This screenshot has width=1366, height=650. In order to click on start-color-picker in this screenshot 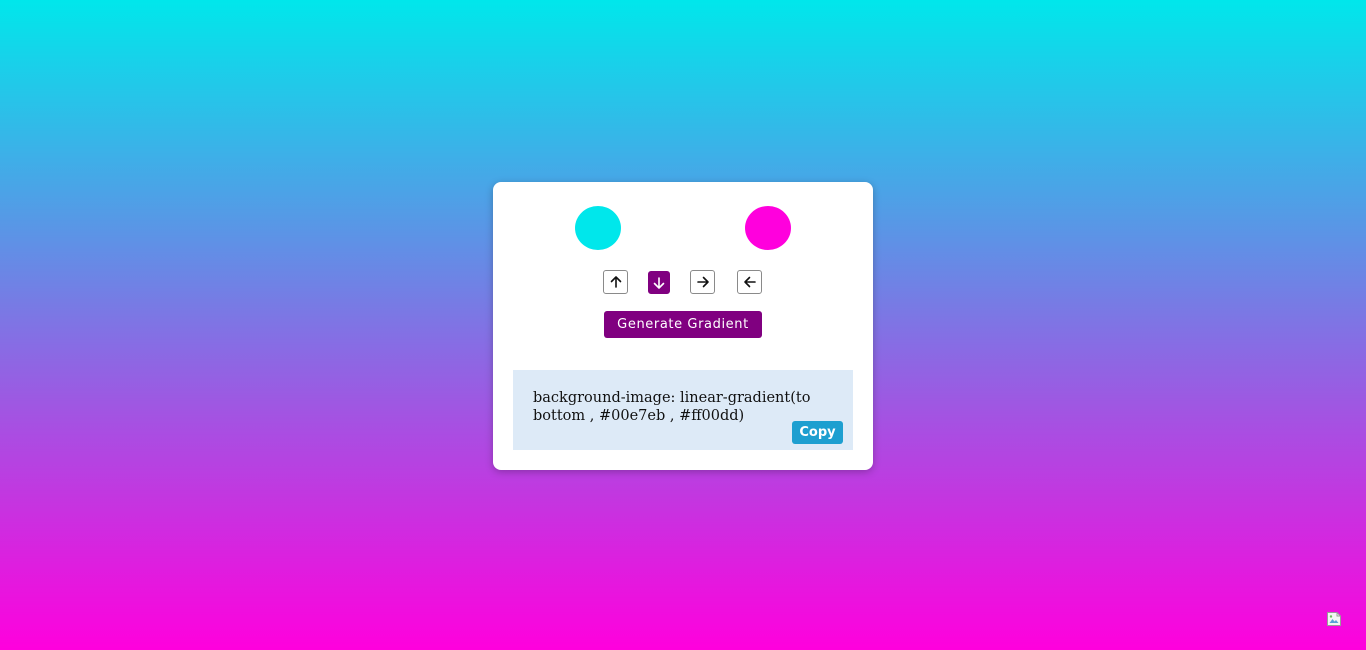, I will do `click(598, 228)`.